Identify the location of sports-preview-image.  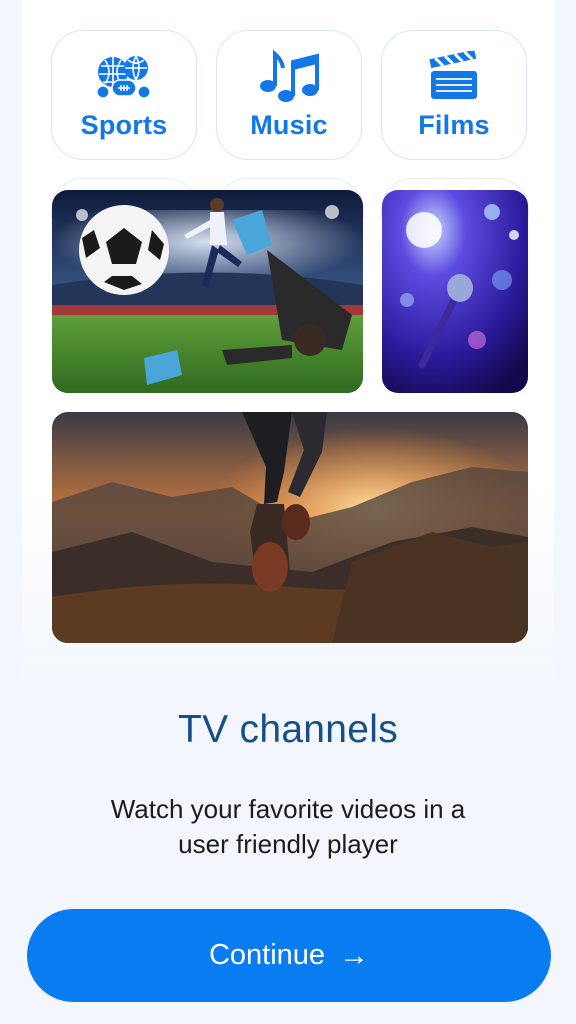
(207, 291).